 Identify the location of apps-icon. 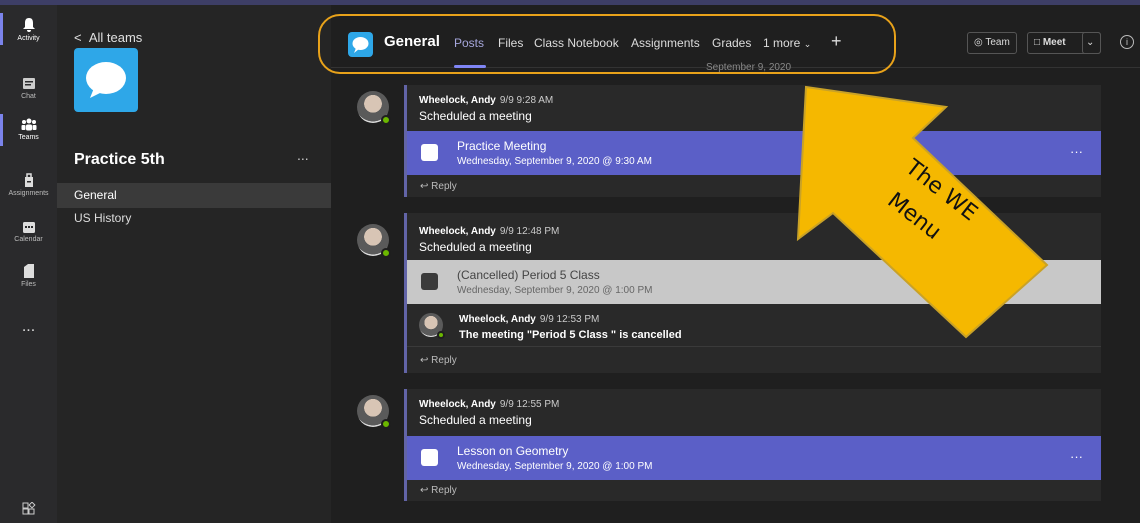
(29, 508).